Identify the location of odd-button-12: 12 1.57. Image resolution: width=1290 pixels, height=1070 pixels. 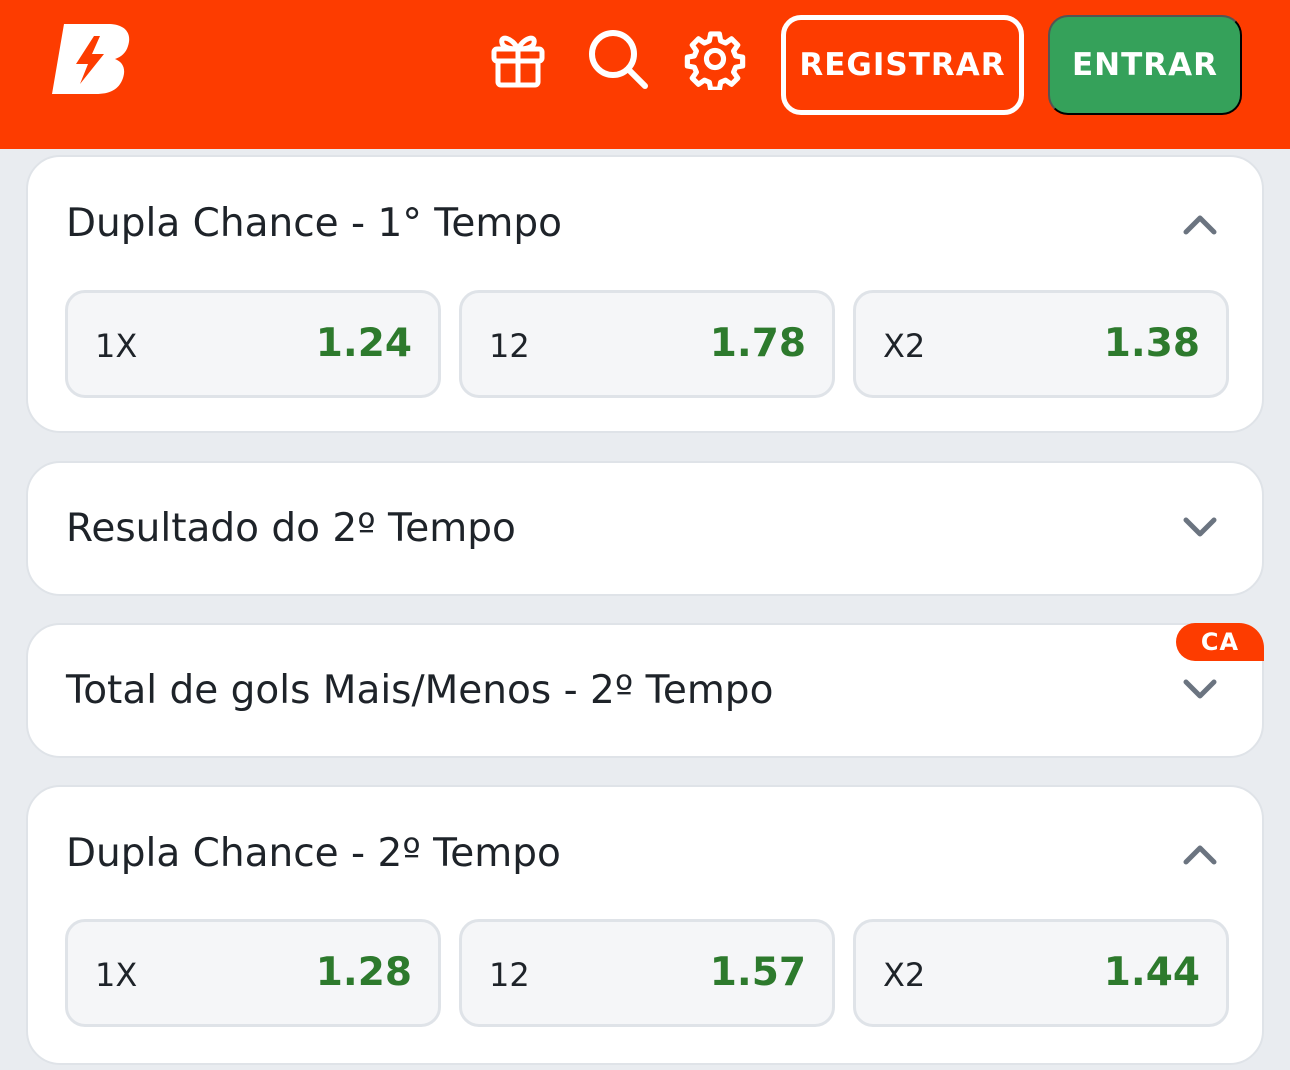
(647, 973).